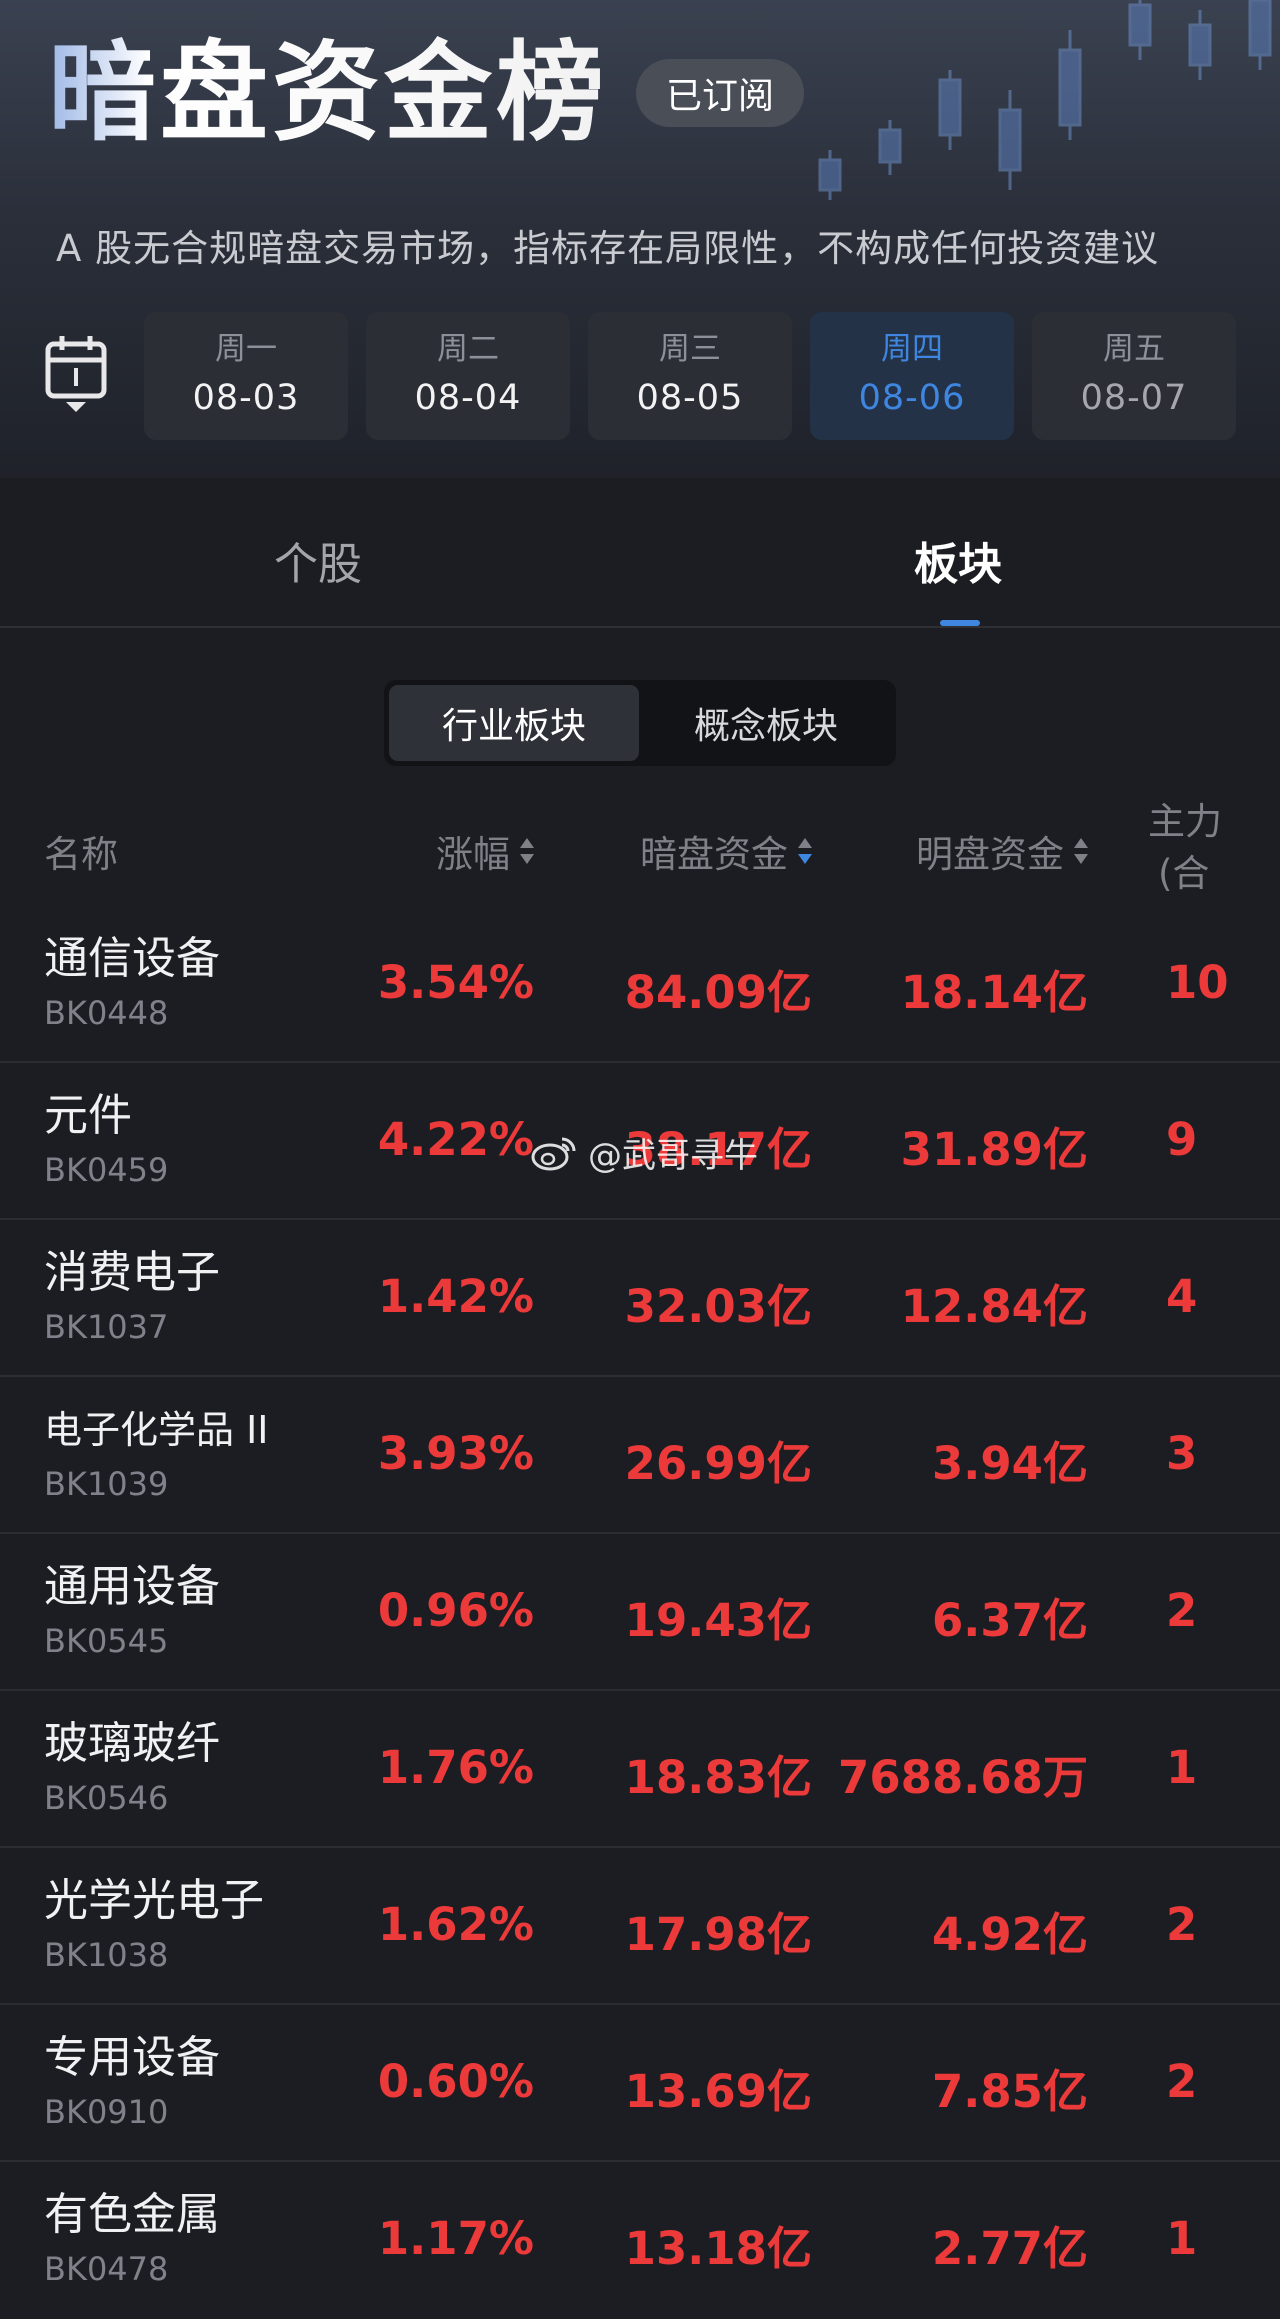  I want to click on main-tabs: 个股 板块, so click(640, 563).